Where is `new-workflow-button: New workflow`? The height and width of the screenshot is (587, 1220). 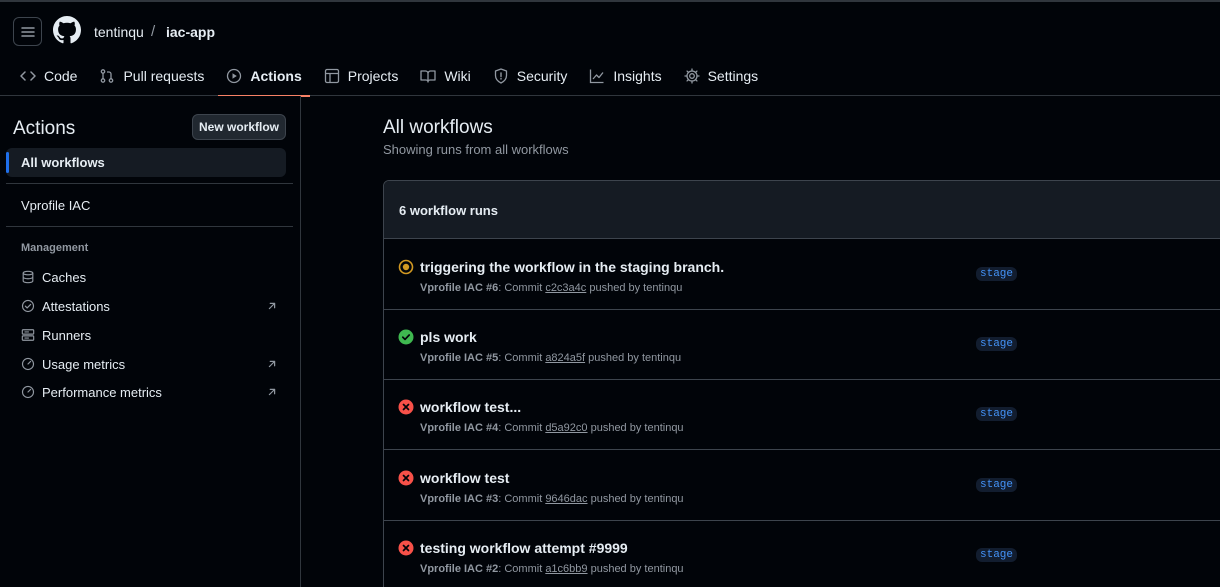
new-workflow-button: New workflow is located at coordinates (239, 127).